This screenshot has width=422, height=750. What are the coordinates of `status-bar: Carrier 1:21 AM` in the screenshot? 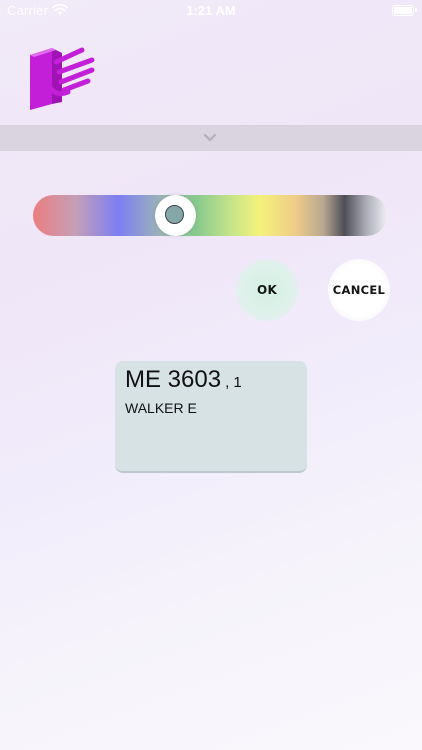 It's located at (211, 11).